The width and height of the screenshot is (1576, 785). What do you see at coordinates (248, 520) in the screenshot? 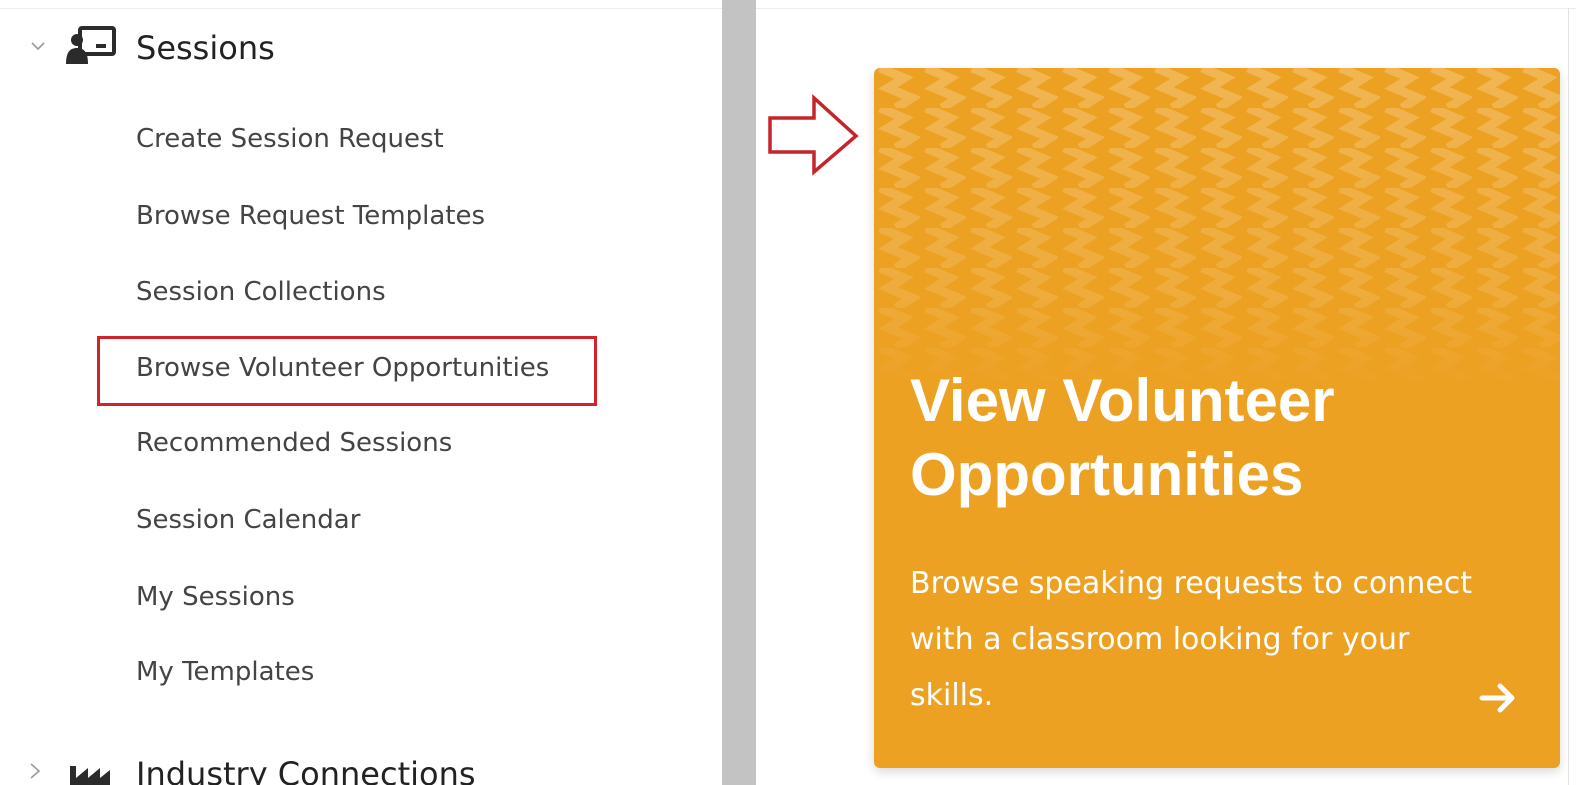
I see `nav-item-session-calendar: Session Calendar` at bounding box center [248, 520].